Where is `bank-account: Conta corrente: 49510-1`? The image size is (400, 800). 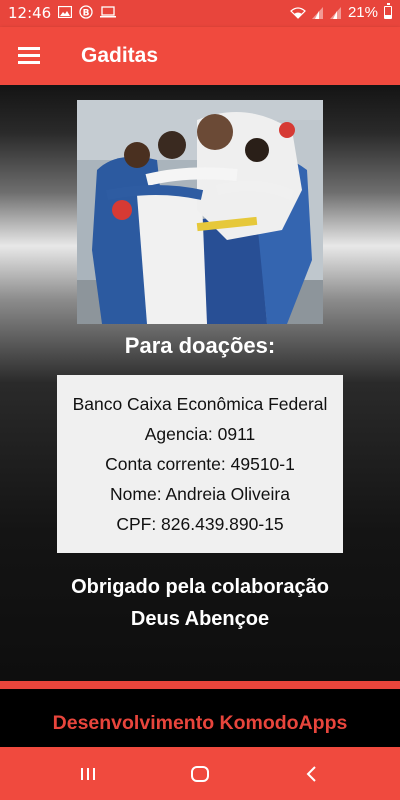 bank-account: Conta corrente: 49510-1 is located at coordinates (200, 463).